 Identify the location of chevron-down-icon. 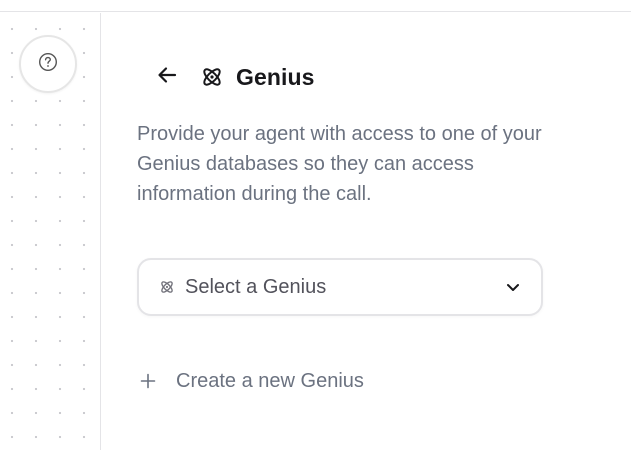
(513, 287).